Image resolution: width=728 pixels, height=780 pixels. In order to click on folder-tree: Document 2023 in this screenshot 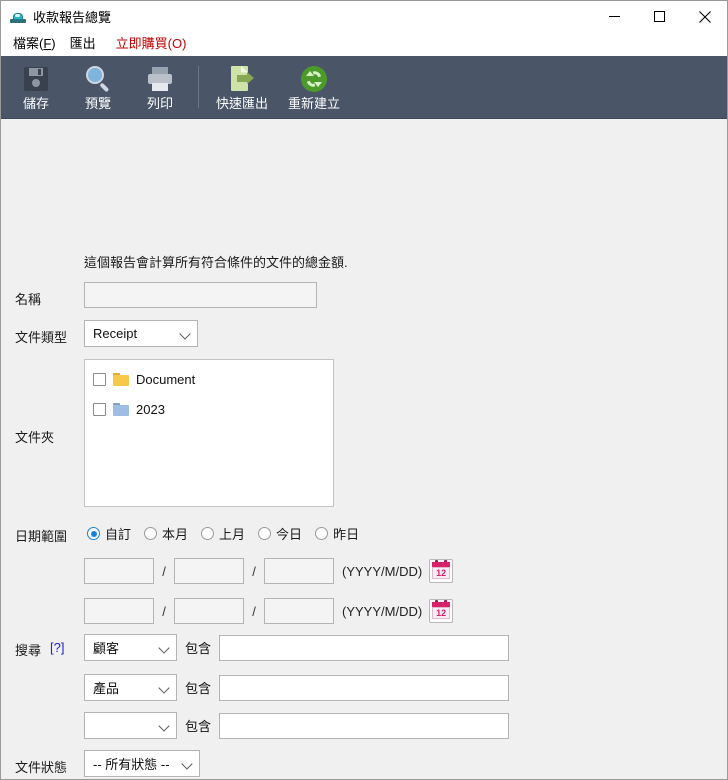, I will do `click(209, 433)`.